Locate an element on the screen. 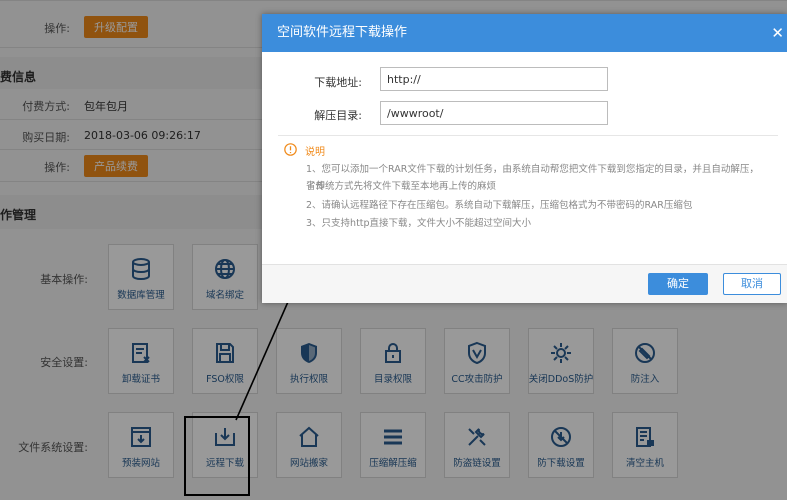 Image resolution: width=787 pixels, height=500 pixels. divider is located at coordinates (528, 135).